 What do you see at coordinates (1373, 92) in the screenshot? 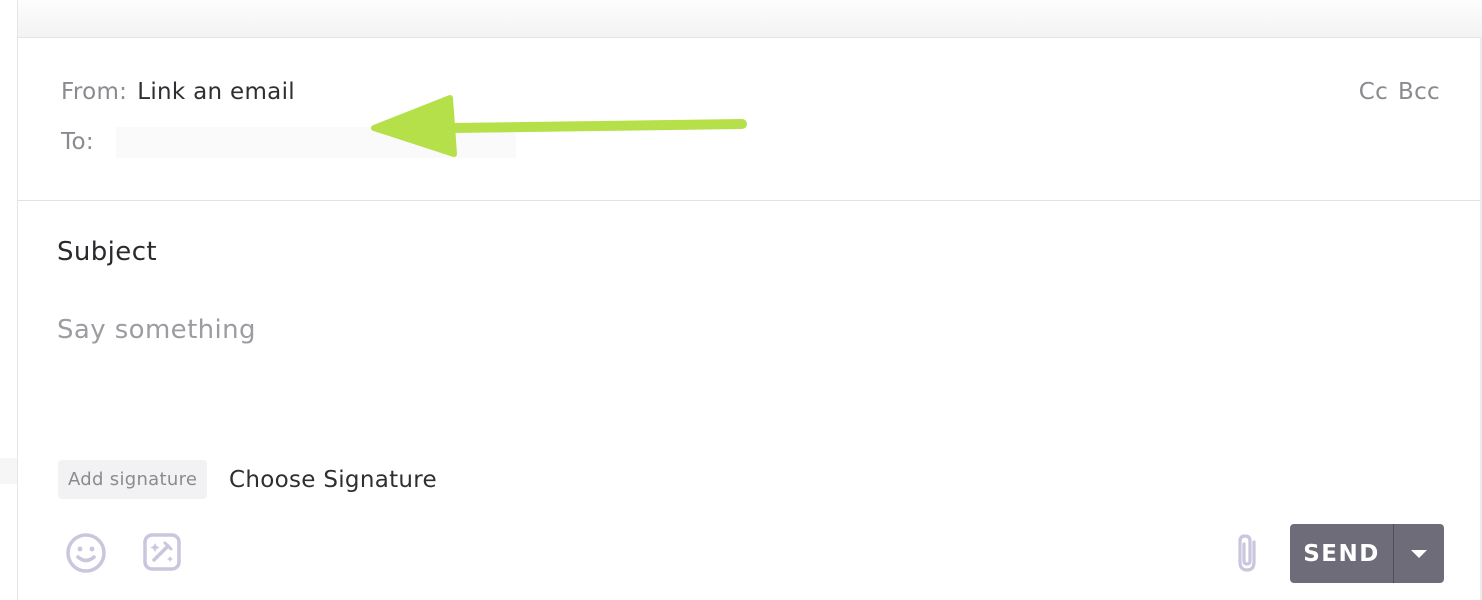
I see `cc-toggle: Cc` at bounding box center [1373, 92].